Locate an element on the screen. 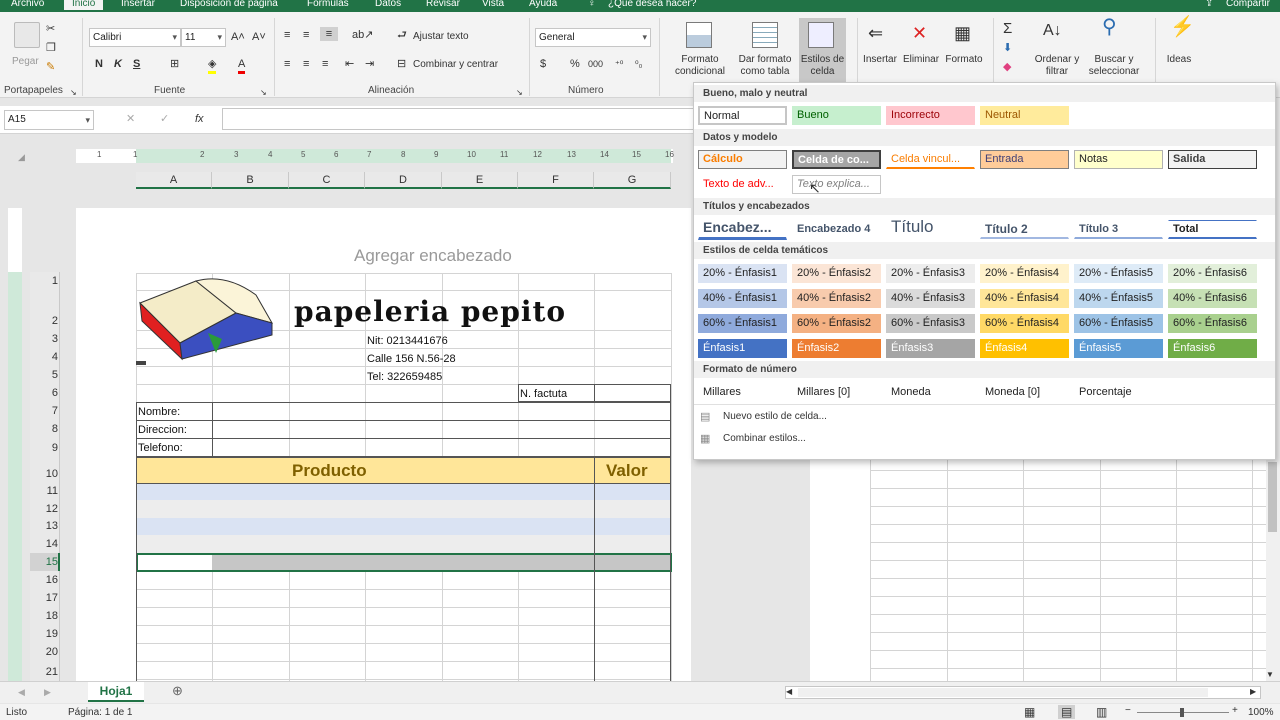 Image resolution: width=1280 pixels, height=720 pixels. style-themed-24: Énfasis6 is located at coordinates (1212, 348).